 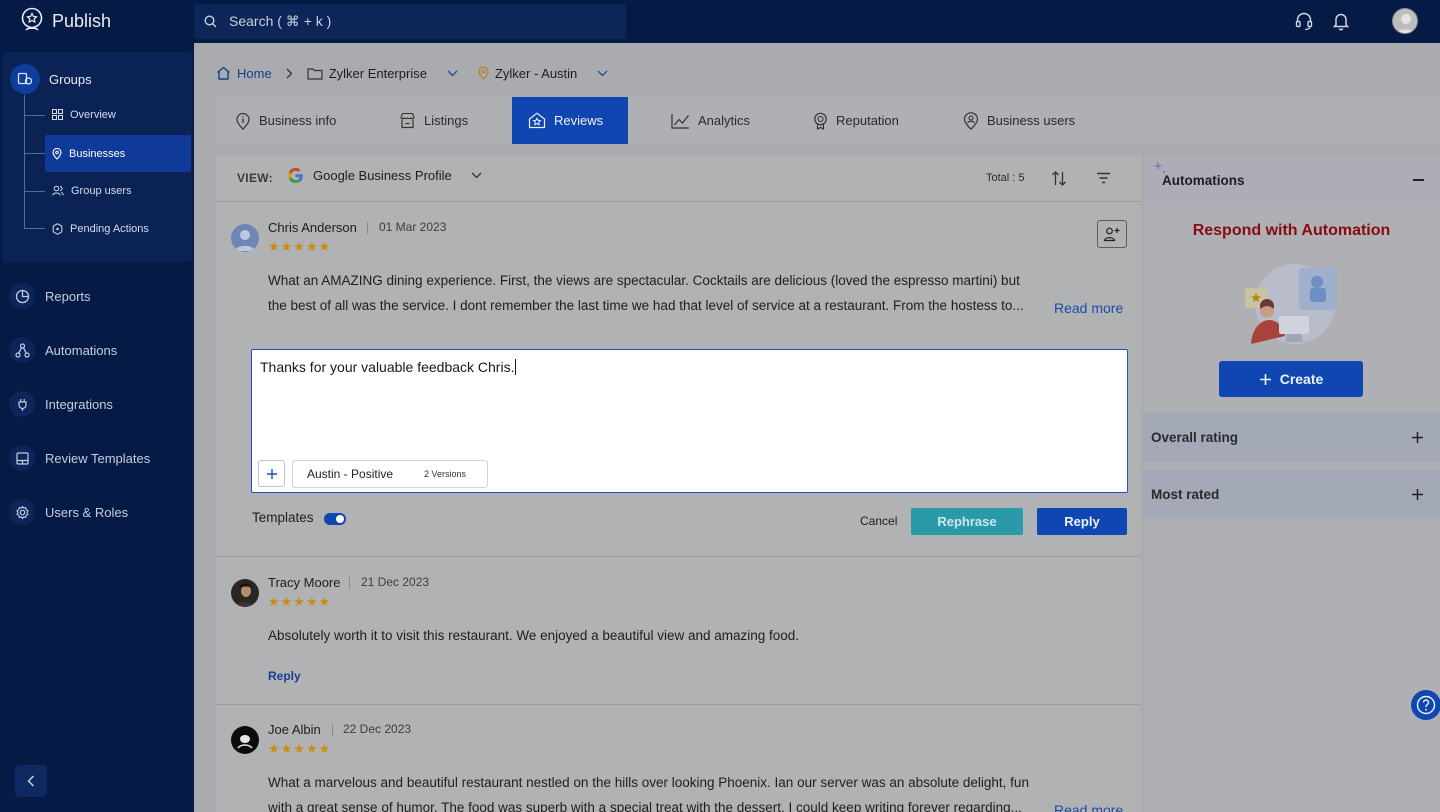 I want to click on headset-icon, so click(x=1304, y=21).